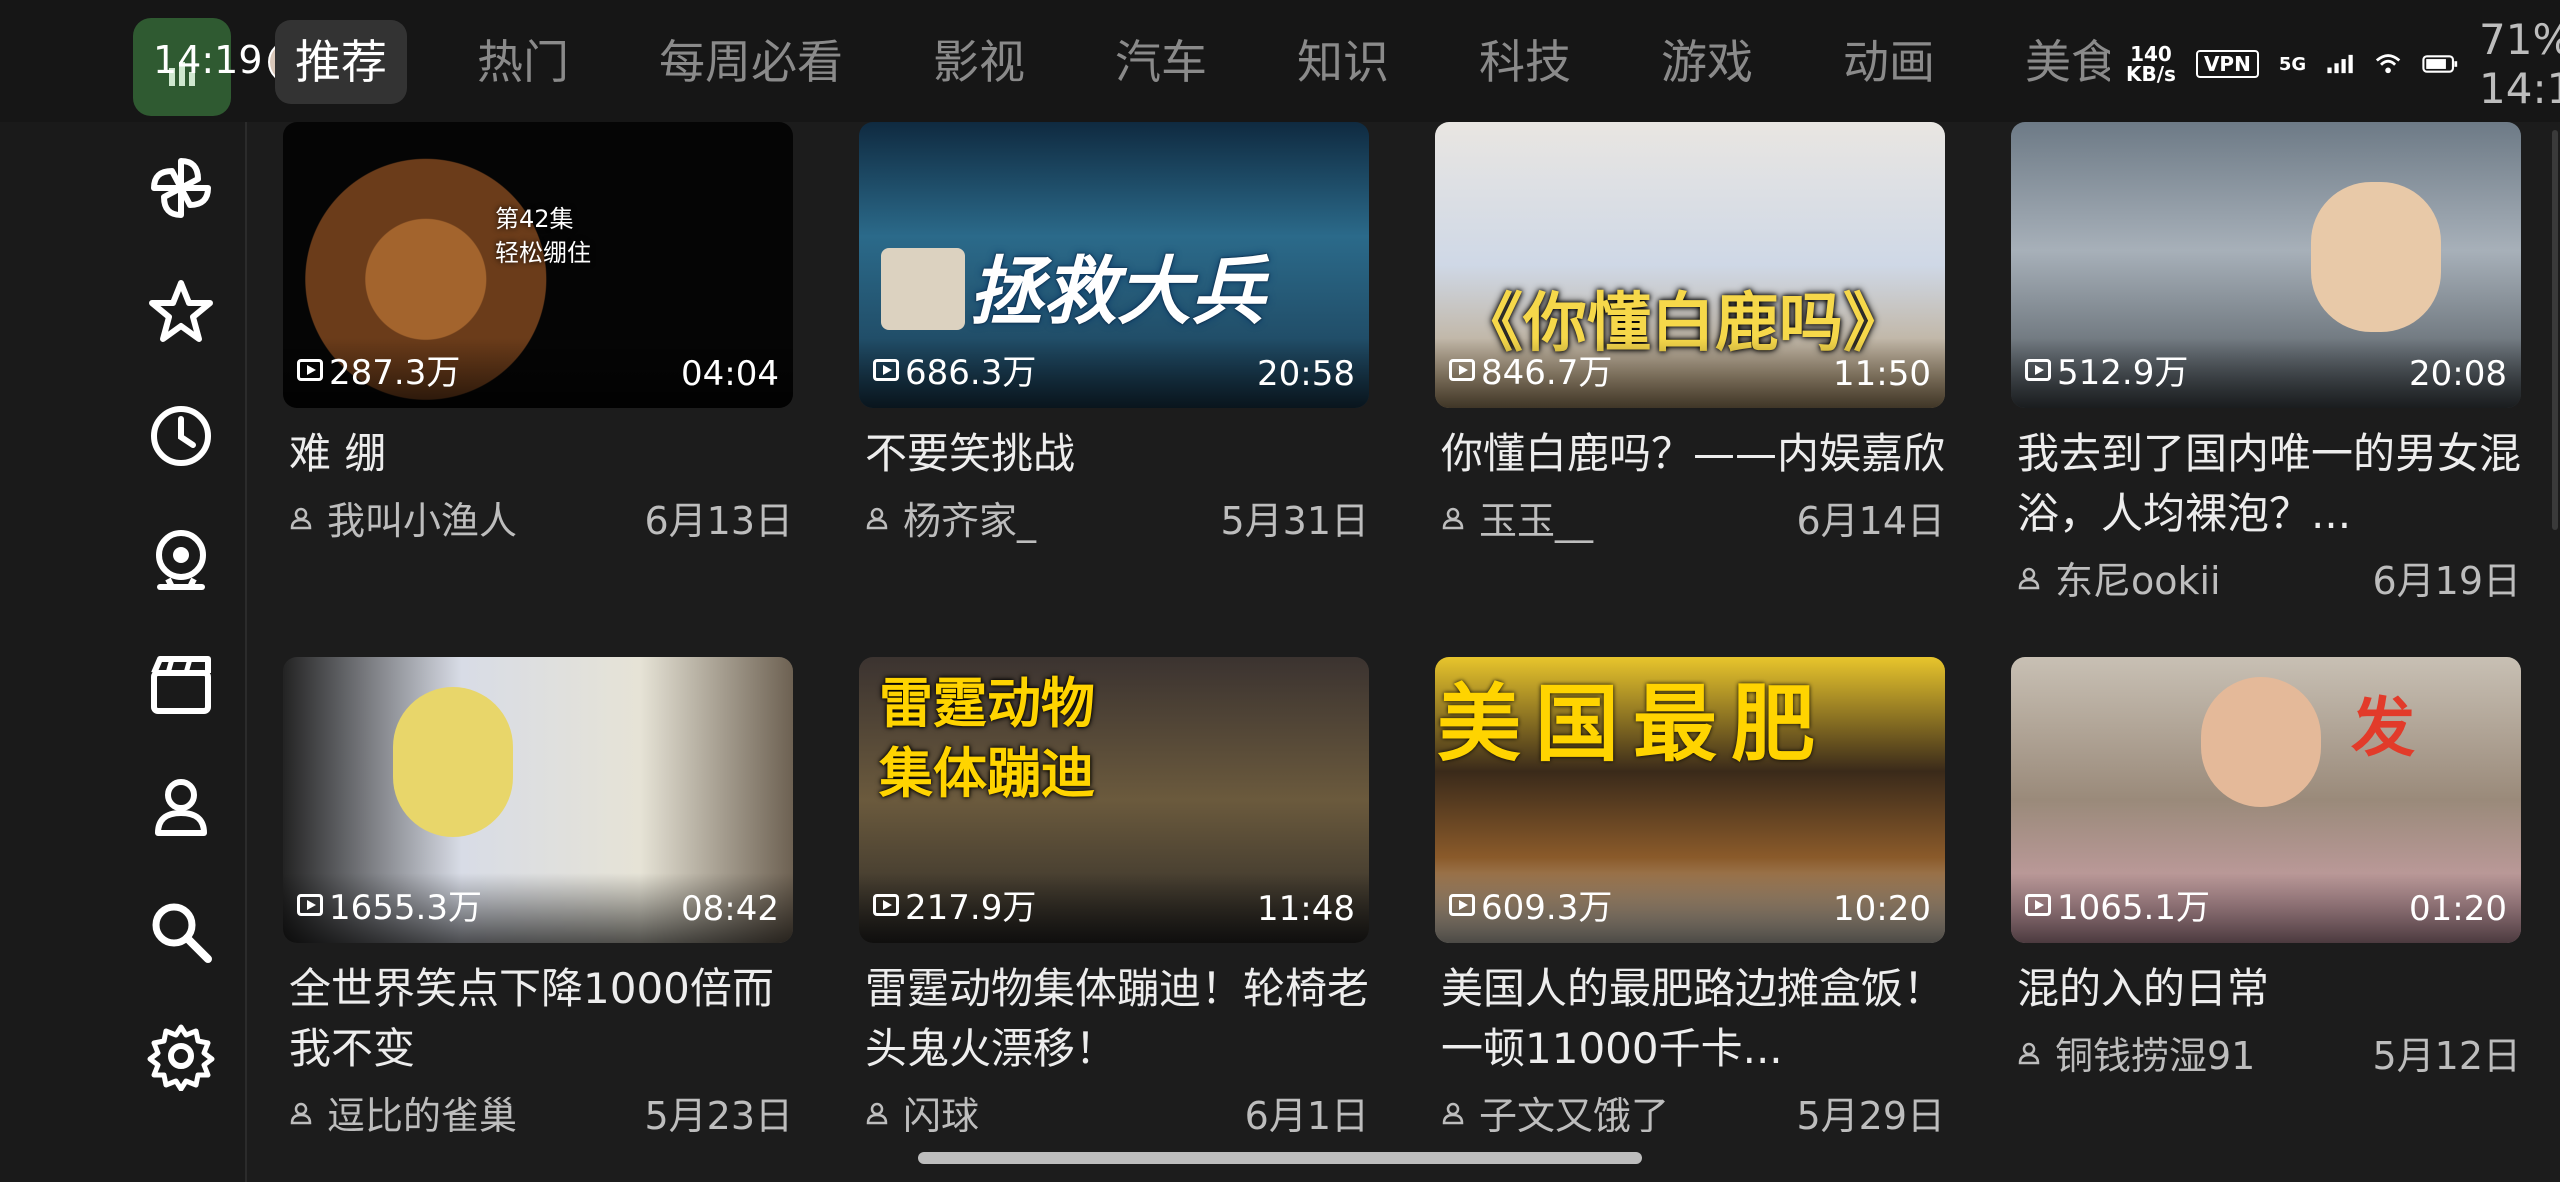 This screenshot has width=2560, height=1182. Describe the element at coordinates (2458, 374) in the screenshot. I see `video-duration: 20:08` at that location.